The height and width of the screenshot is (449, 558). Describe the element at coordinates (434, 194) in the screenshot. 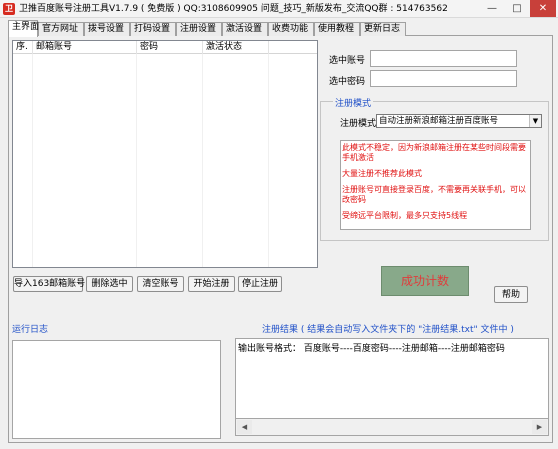

I see `mode-note: 注册账号可直接登录百度，不需要再关联手机，可以改密码` at that location.